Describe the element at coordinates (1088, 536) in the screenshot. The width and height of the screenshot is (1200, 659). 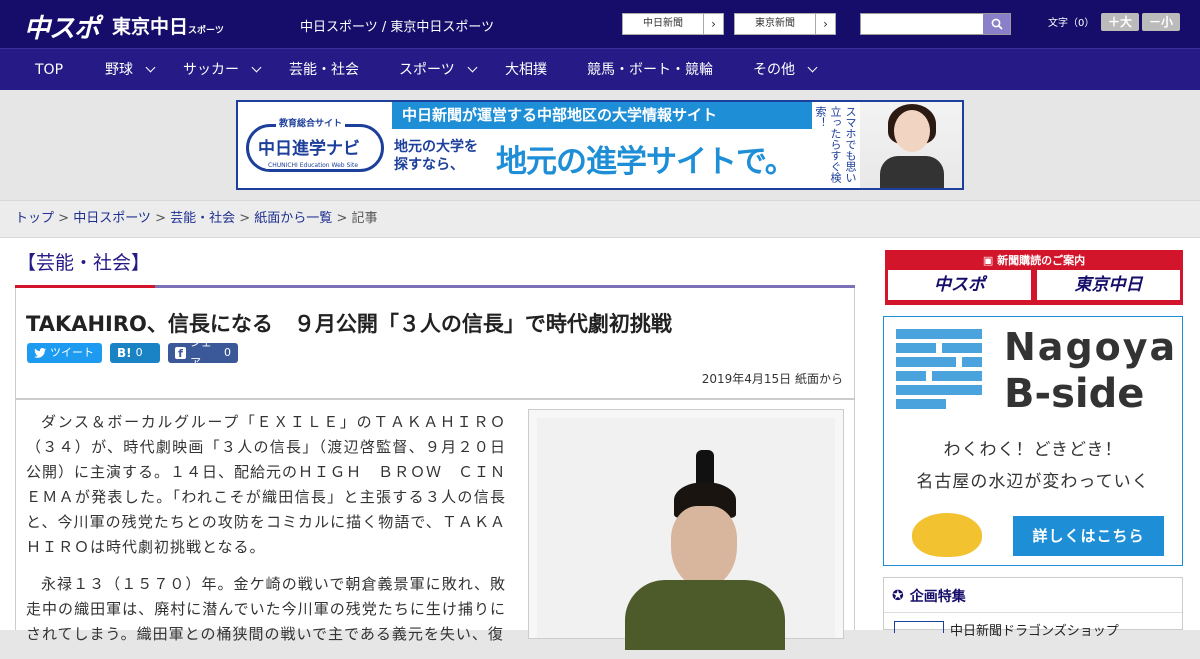
I see `ad-details-button: 詳しくはこちら` at that location.